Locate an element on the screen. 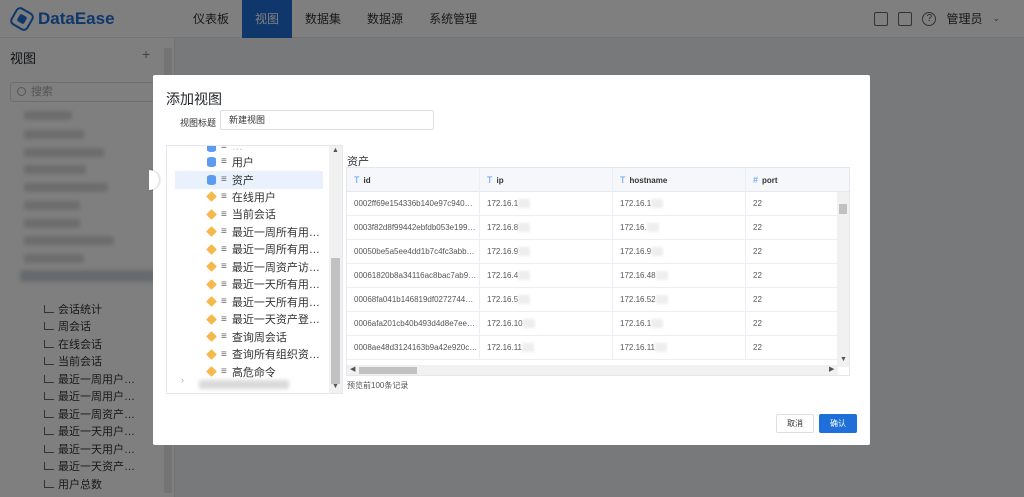  column-header-id: Tid is located at coordinates (413, 180).